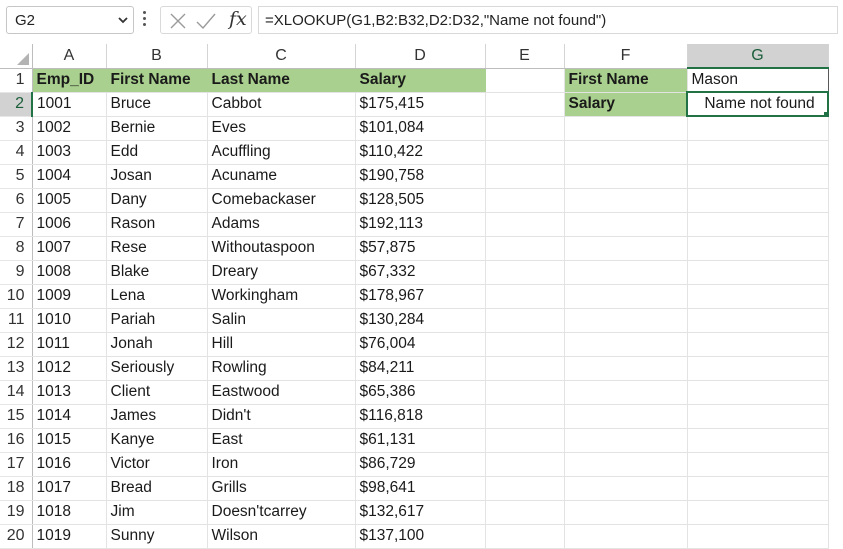 The height and width of the screenshot is (549, 843). I want to click on last-name-cell: Adams, so click(281, 224).